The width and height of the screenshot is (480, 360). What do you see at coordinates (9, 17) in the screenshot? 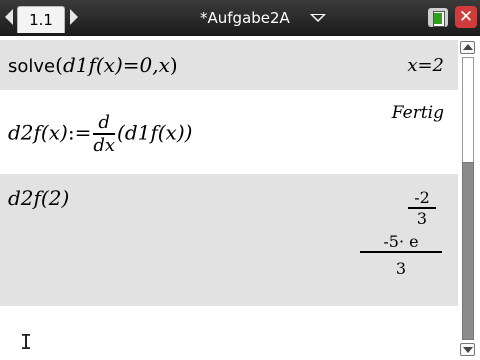
I see `previous-page-arrow-icon` at bounding box center [9, 17].